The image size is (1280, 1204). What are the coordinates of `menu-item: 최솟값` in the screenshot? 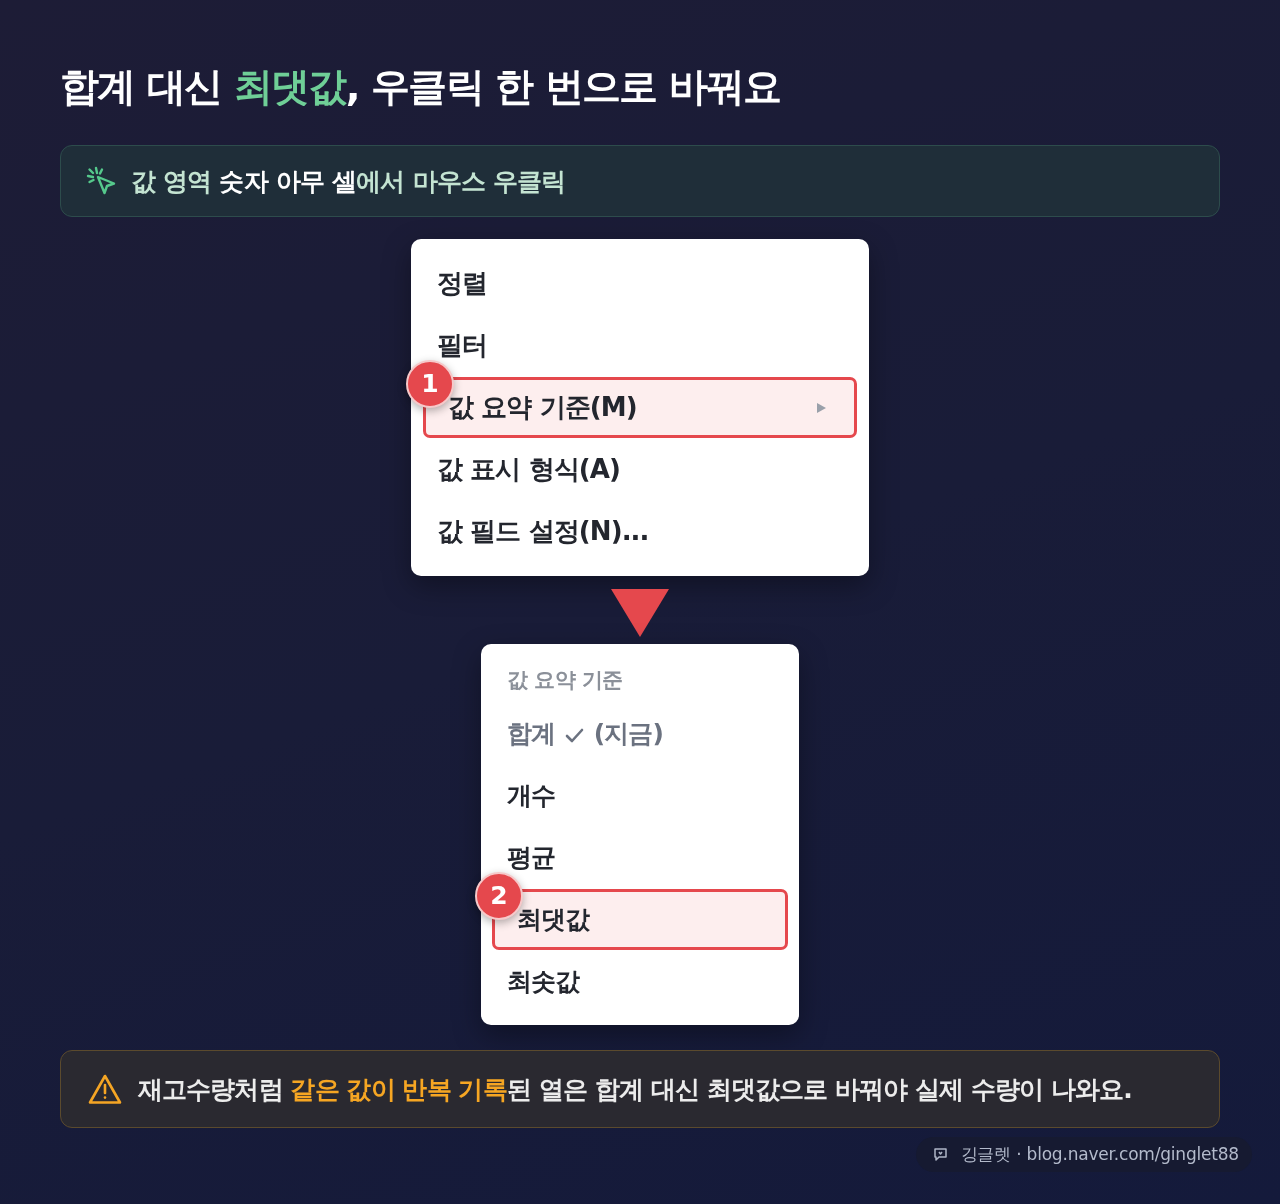 It's located at (640, 981).